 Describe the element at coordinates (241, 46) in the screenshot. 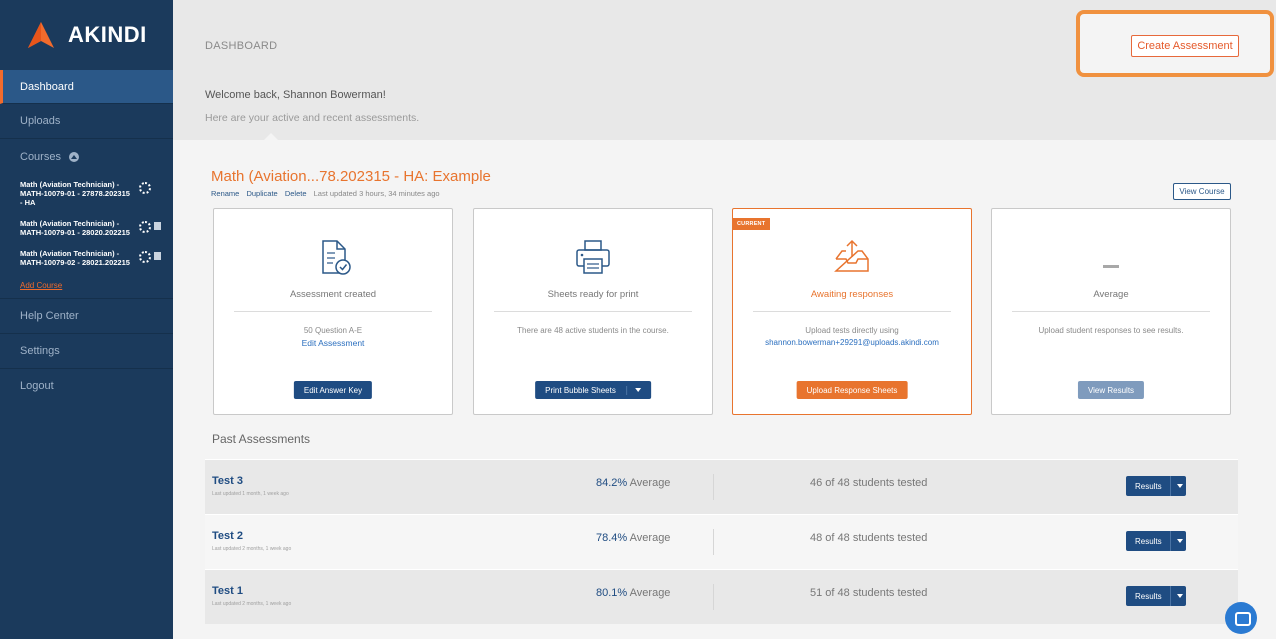

I see `breadcrumb: DASHBOARD` at that location.